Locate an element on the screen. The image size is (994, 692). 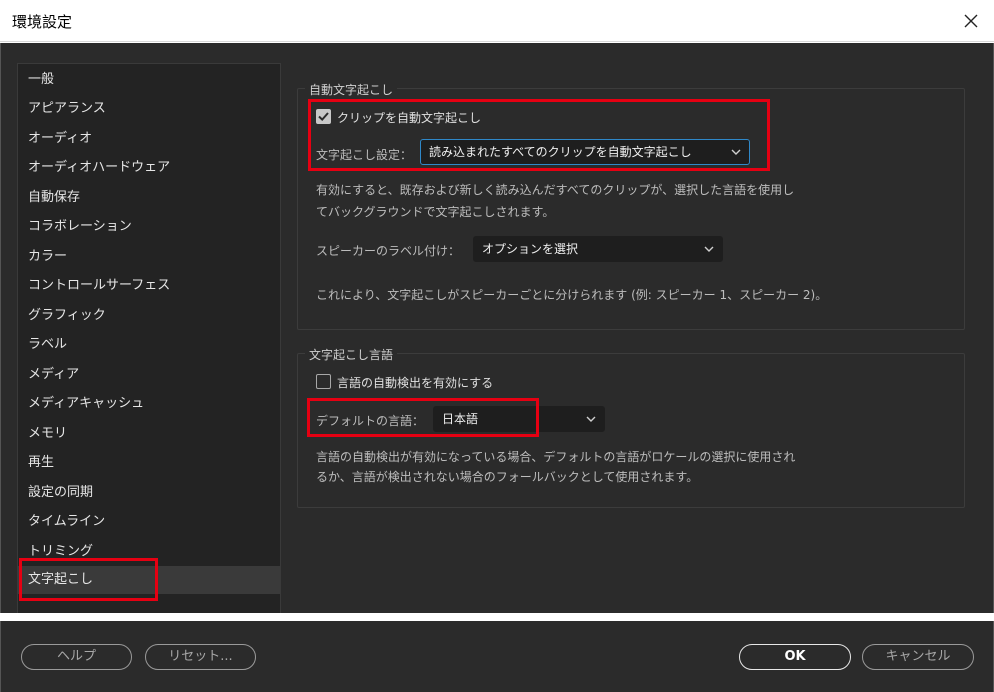
dialog-footer: ヘルプ リセット... OK キャンセル is located at coordinates (497, 656).